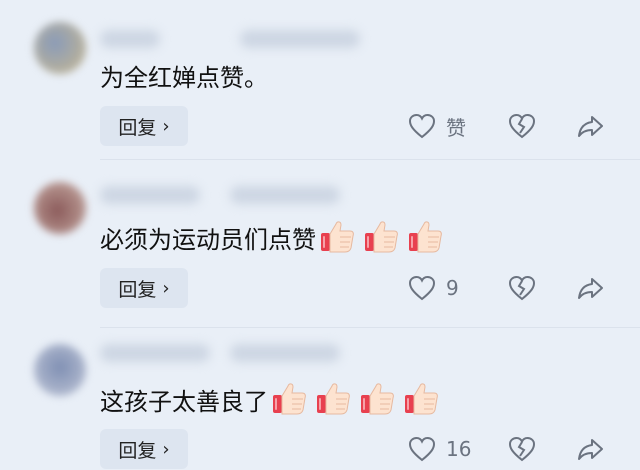  I want to click on like-button: 9, so click(433, 288).